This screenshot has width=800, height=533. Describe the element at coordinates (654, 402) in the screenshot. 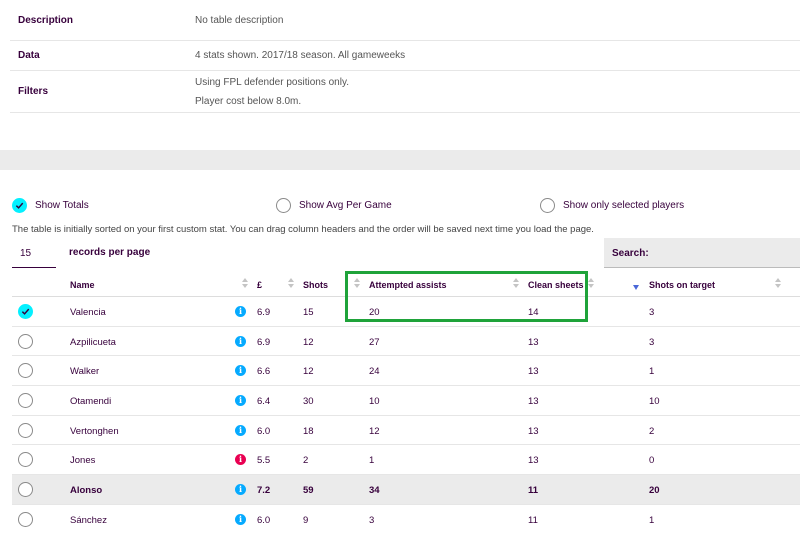

I see `player-shots-on-target: 10` at that location.